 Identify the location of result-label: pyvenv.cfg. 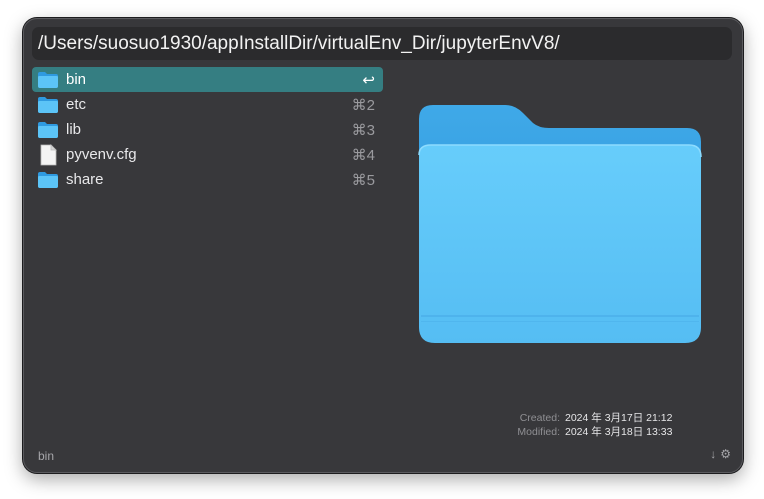
(101, 154).